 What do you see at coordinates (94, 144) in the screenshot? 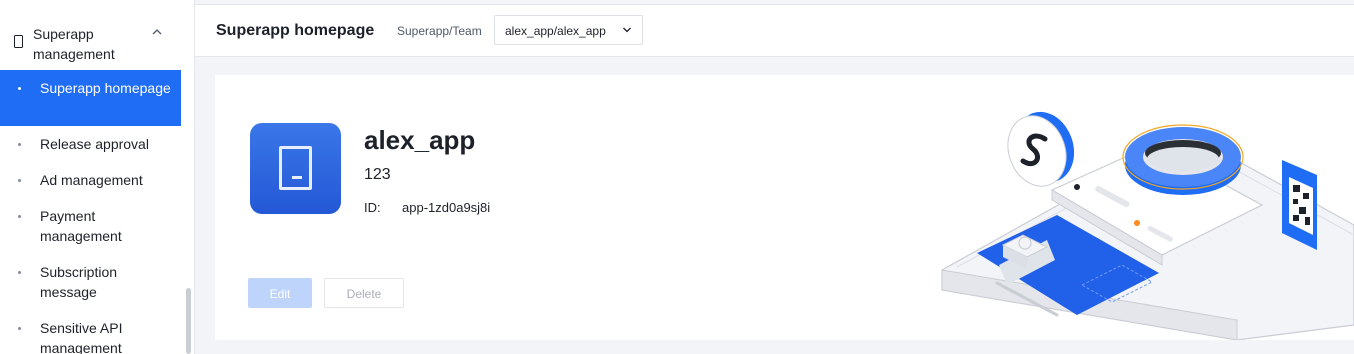
I see `sidebar-item-label: Release approval` at bounding box center [94, 144].